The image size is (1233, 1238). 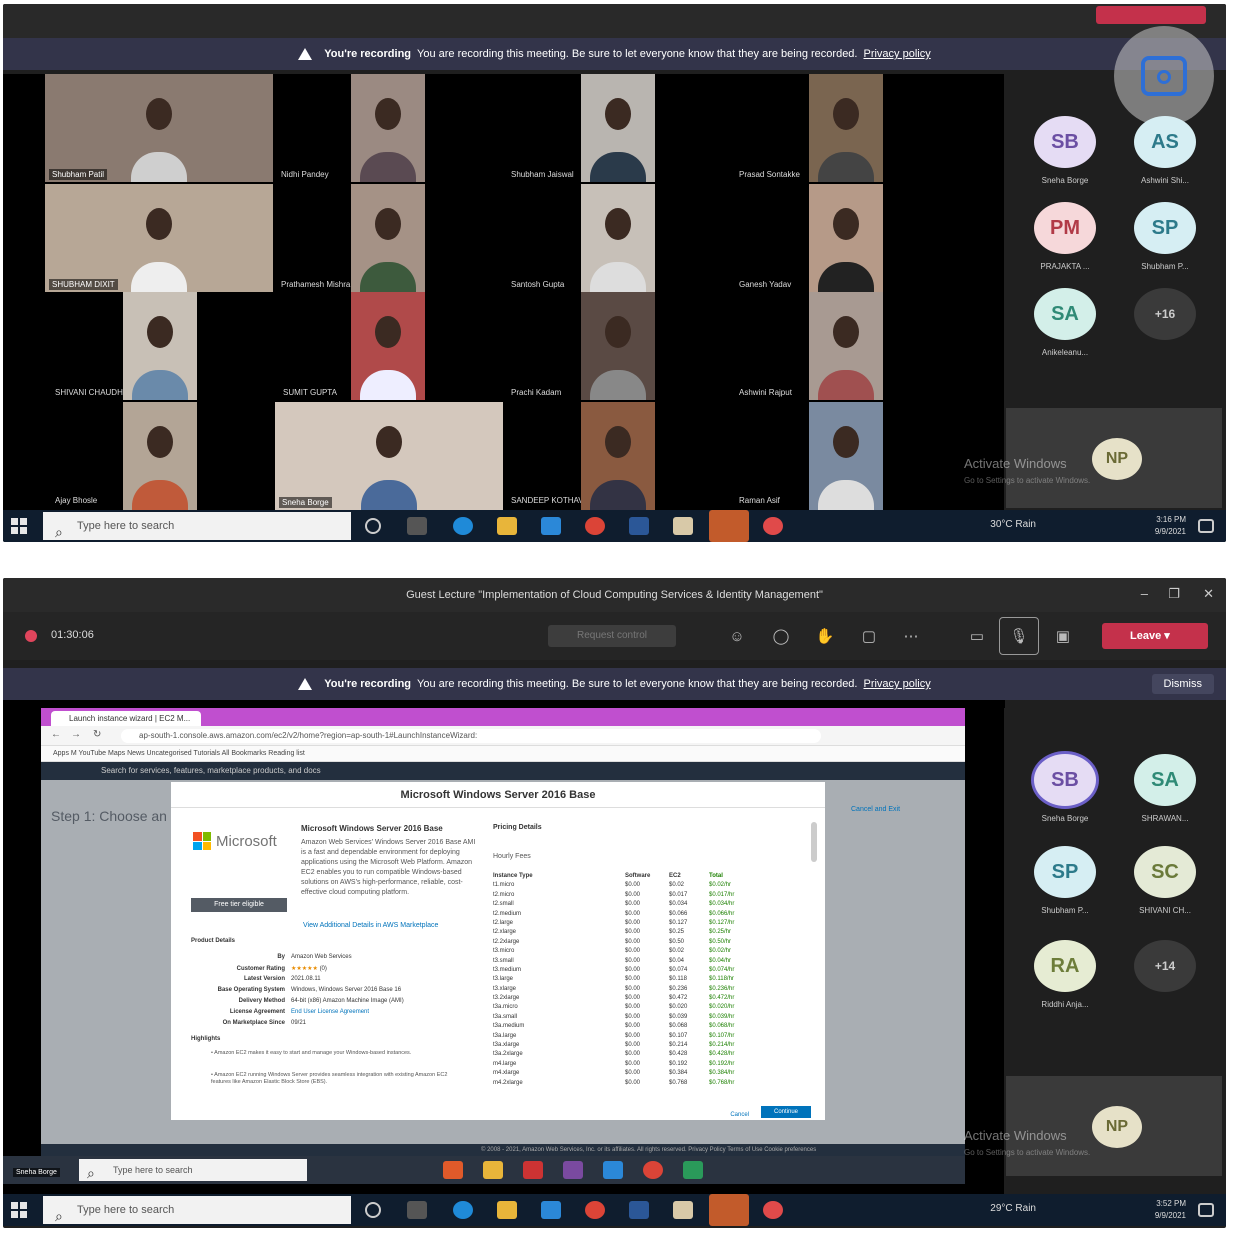 I want to click on participant-avatar: AS, so click(x=1165, y=142).